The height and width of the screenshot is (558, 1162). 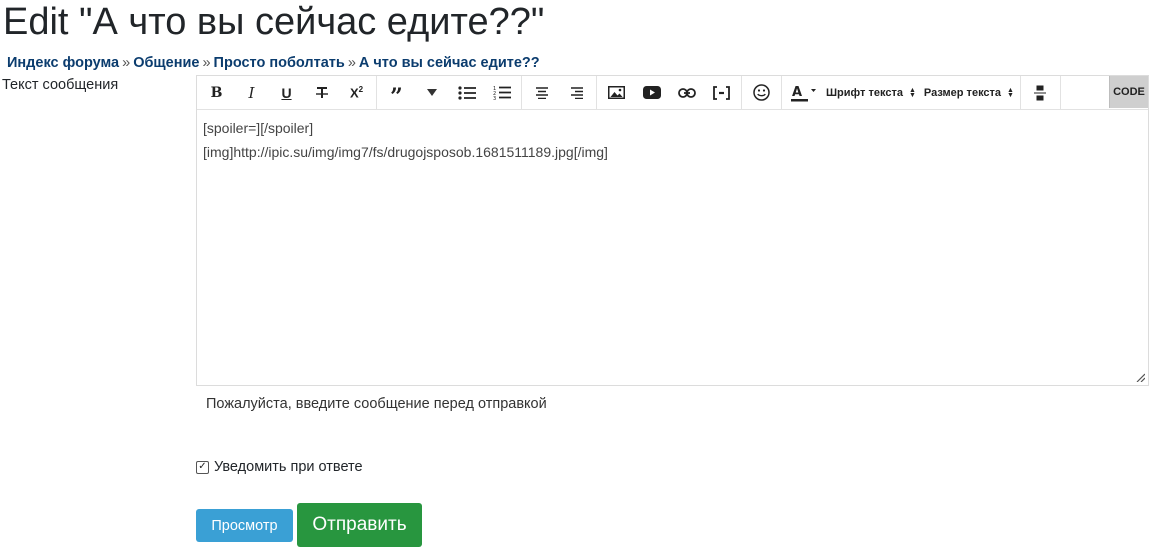 I want to click on breadcrumb-general: Общение, so click(x=166, y=63).